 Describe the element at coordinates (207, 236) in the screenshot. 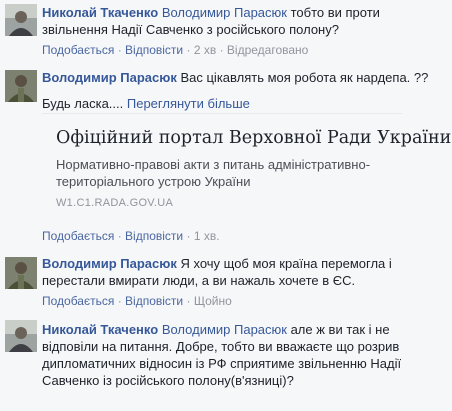

I see `timestamp: 1 хв.` at that location.